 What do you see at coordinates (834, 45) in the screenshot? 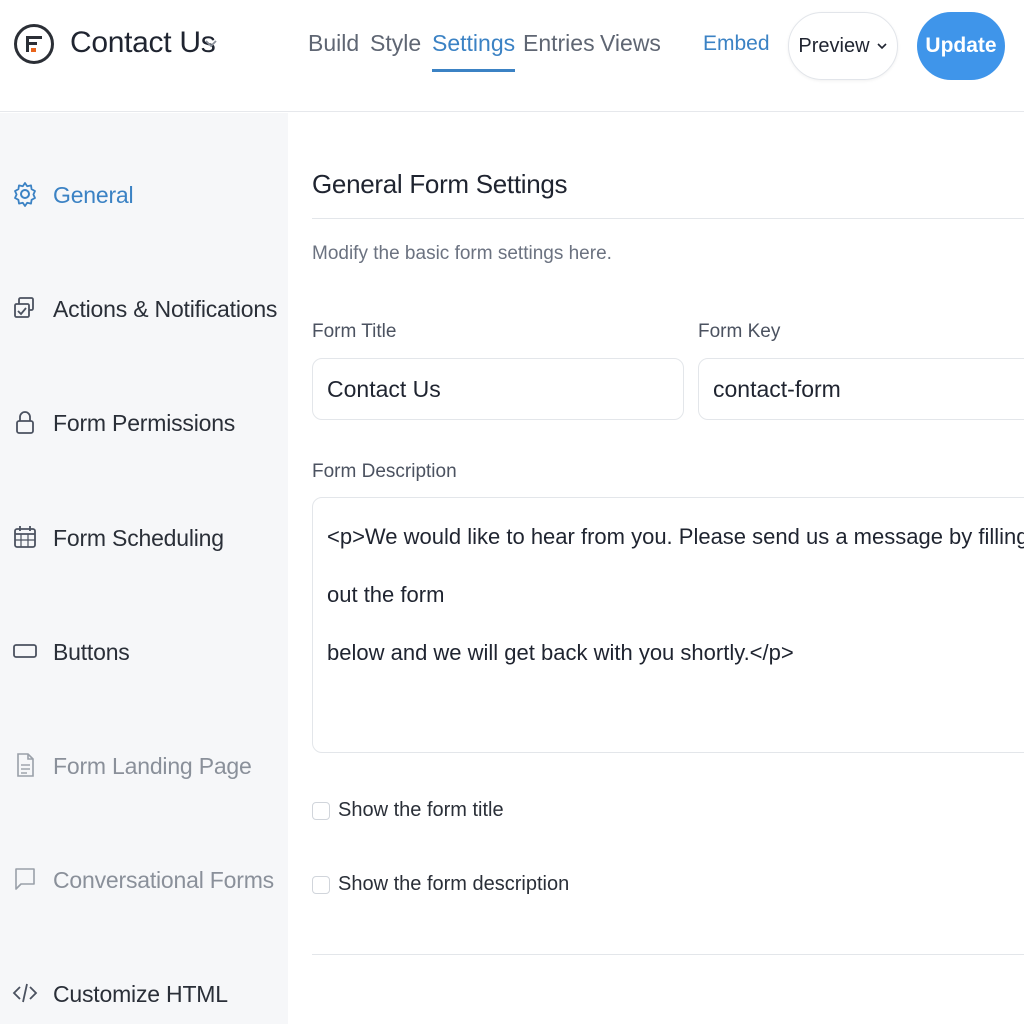
I see `preview-button-label: Preview` at bounding box center [834, 45].